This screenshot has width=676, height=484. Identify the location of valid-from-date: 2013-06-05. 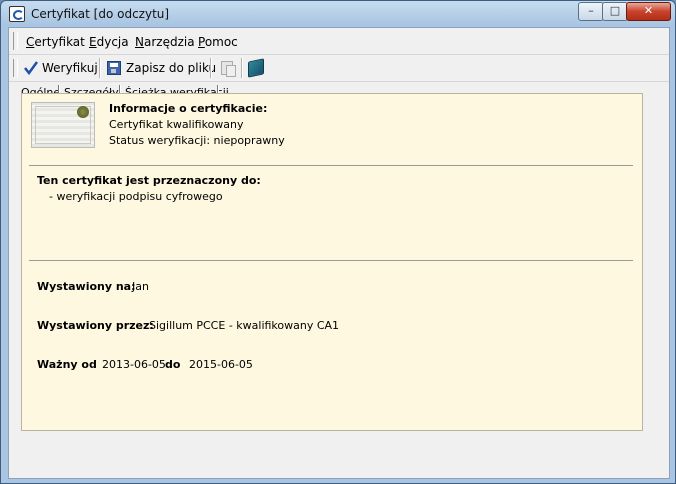
(134, 364).